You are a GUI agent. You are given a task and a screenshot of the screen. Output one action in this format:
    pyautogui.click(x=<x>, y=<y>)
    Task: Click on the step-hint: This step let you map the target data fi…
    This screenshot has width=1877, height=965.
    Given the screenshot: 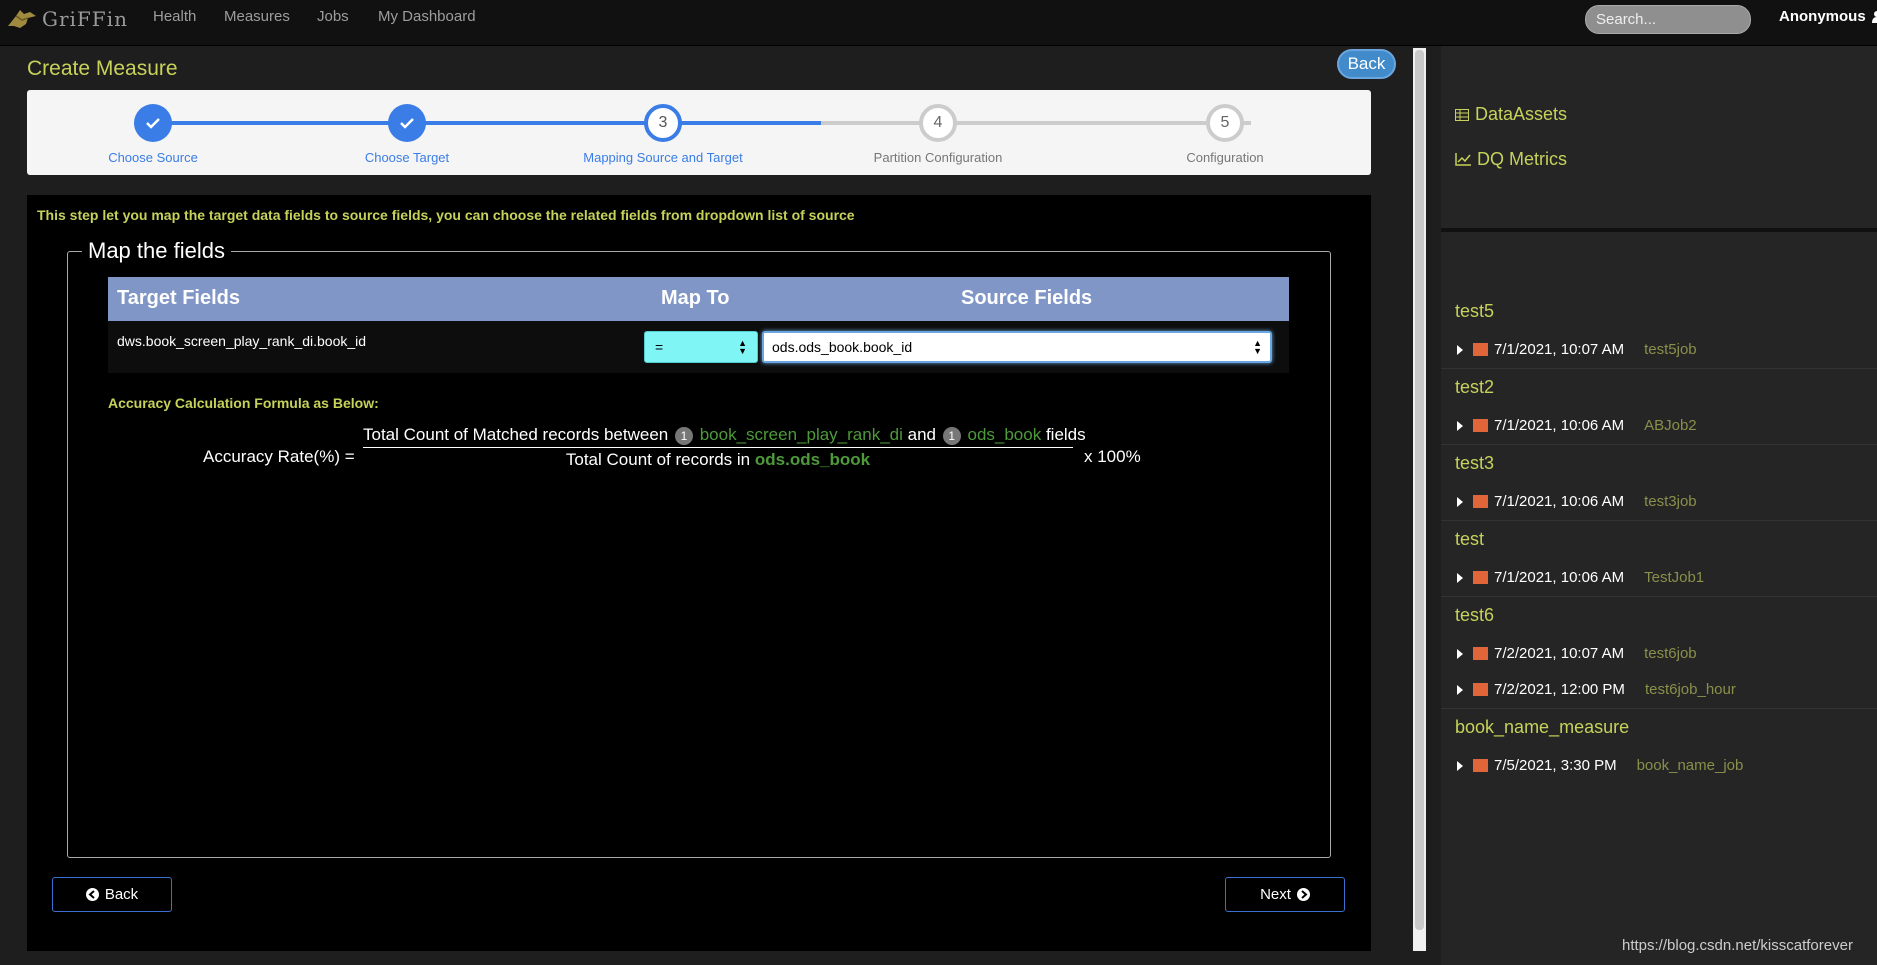 What is the action you would take?
    pyautogui.click(x=446, y=215)
    